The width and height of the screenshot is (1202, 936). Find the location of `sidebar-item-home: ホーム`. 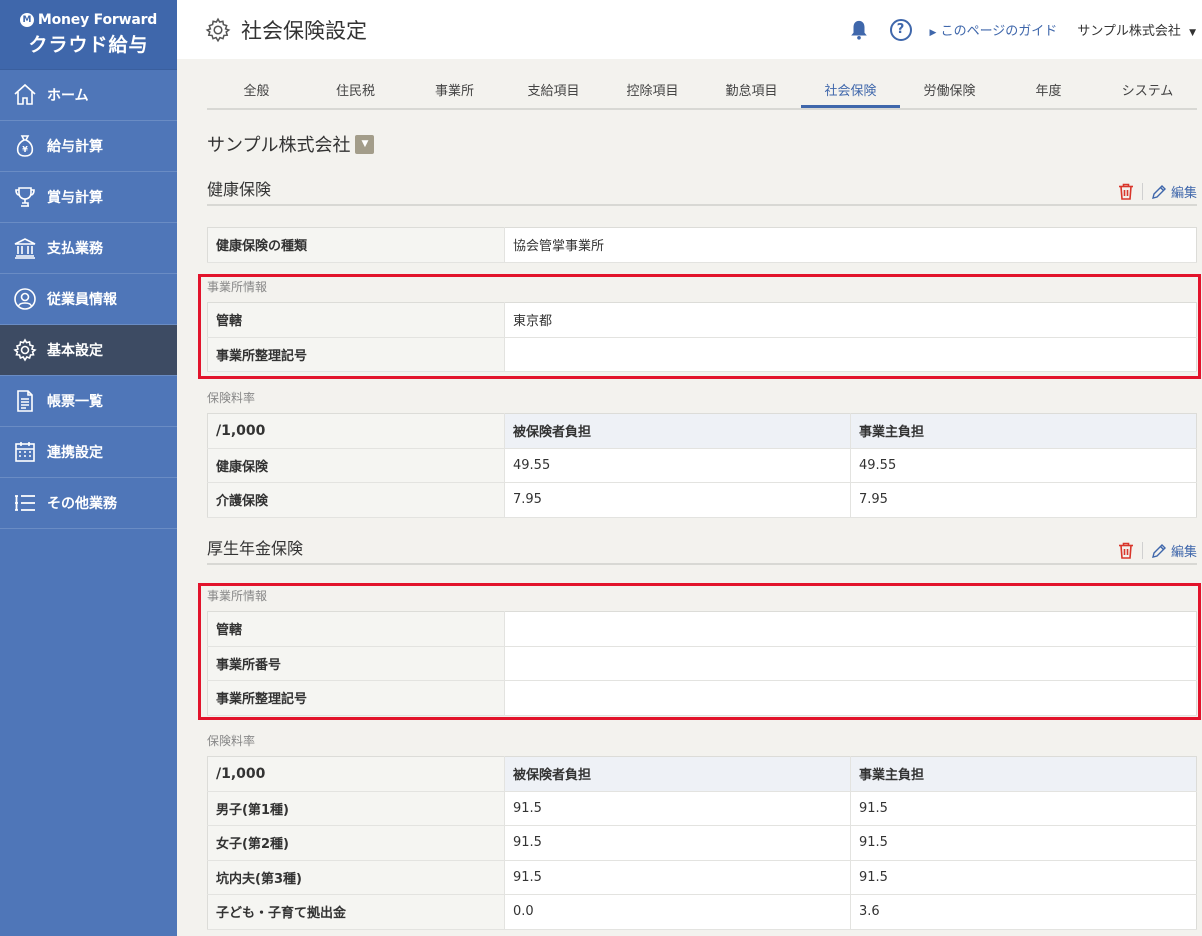

sidebar-item-home: ホーム is located at coordinates (88, 95).